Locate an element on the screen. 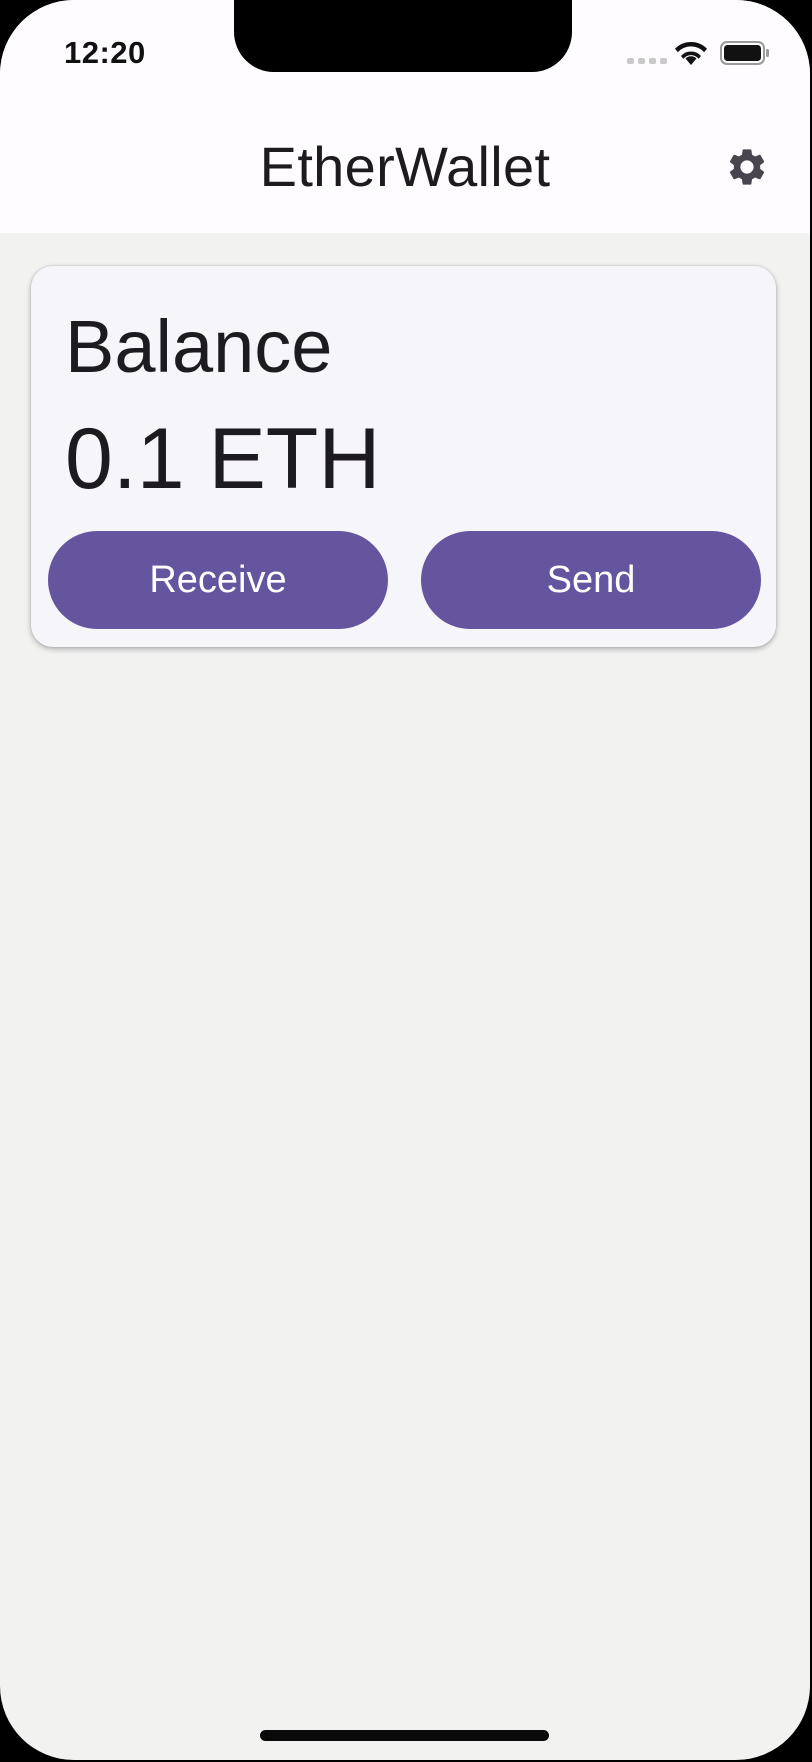 This screenshot has width=812, height=1762. battery-icon is located at coordinates (744, 53).